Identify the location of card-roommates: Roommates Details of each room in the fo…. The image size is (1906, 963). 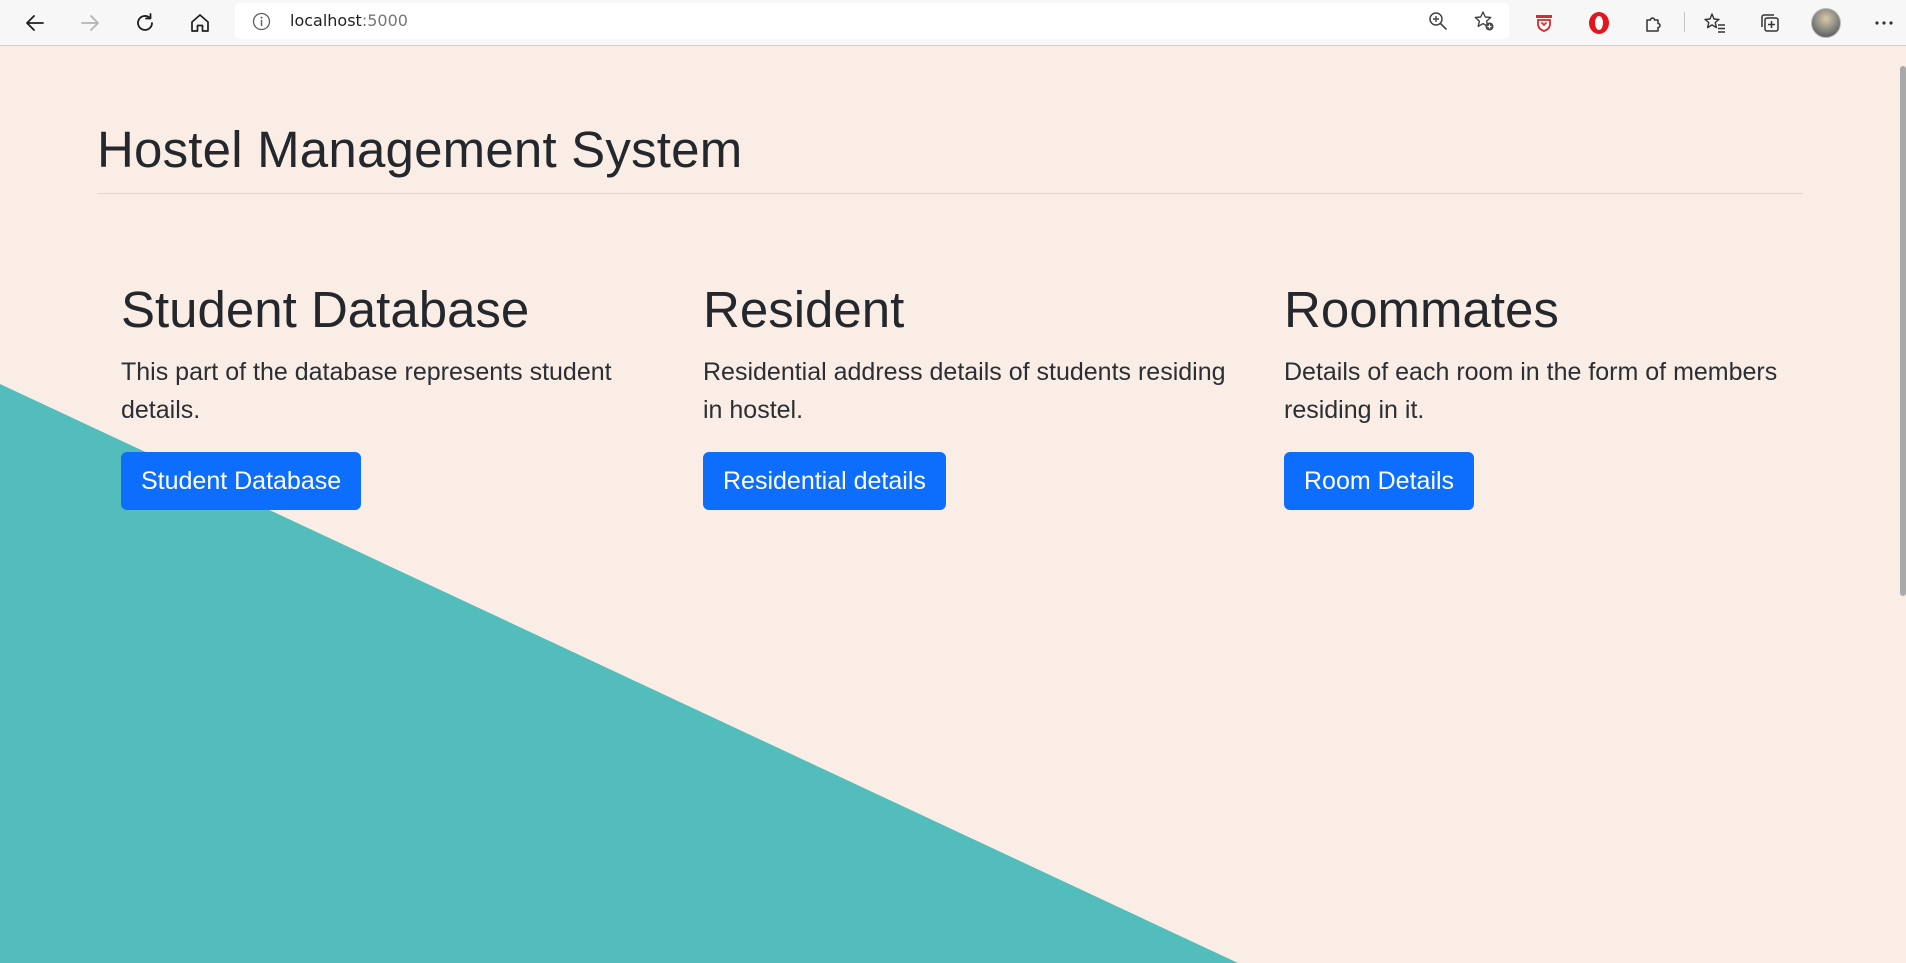
(1549, 395).